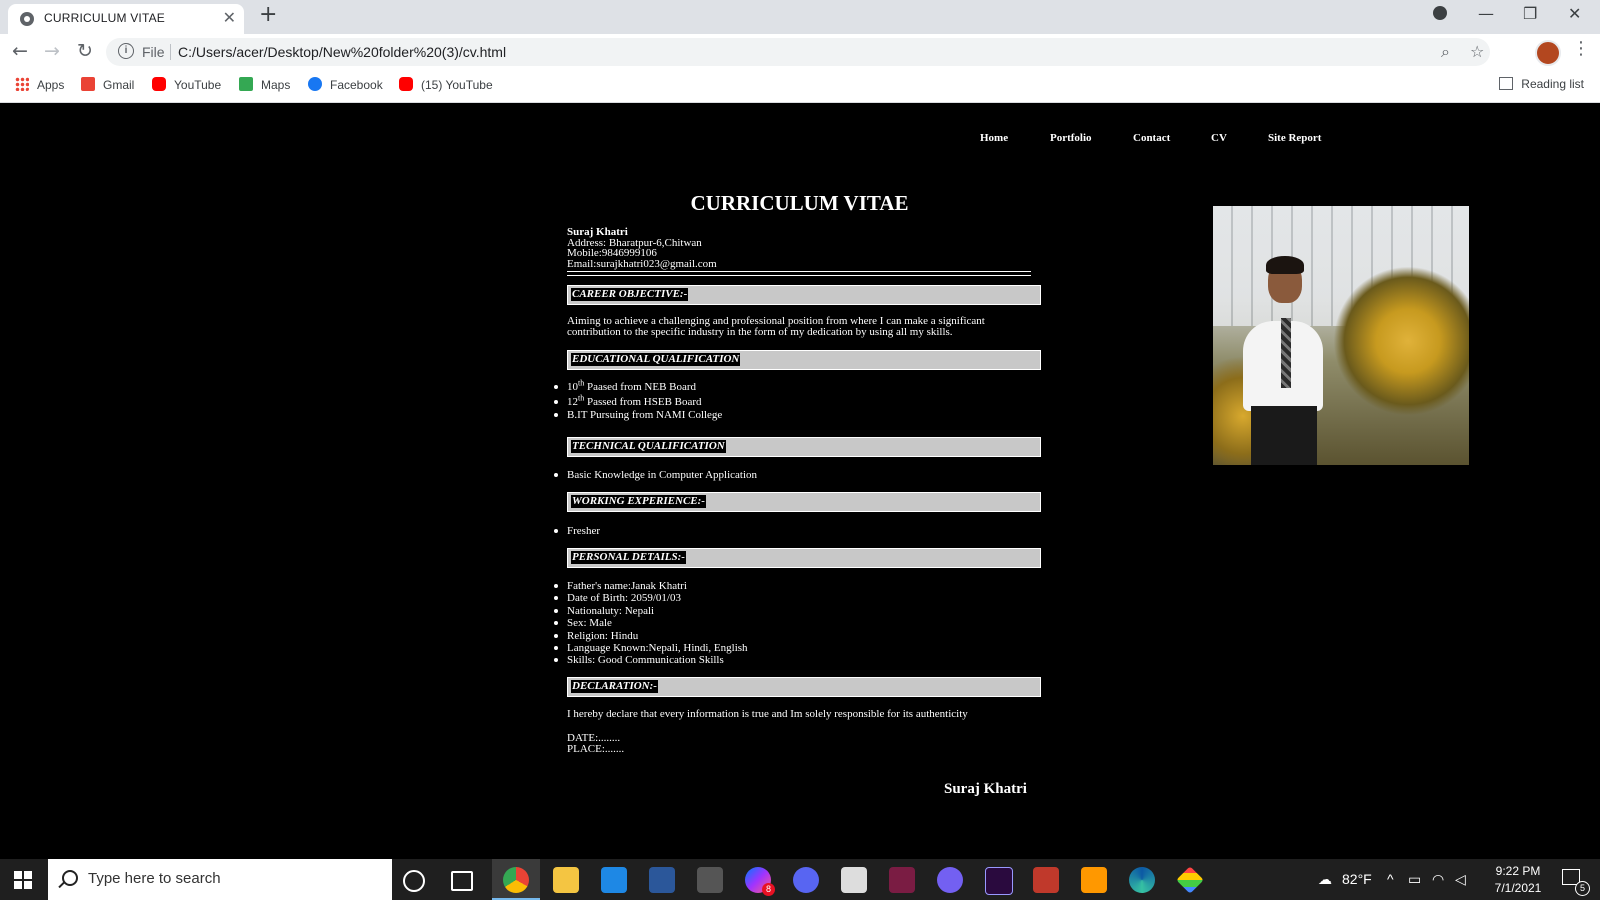 Image resolution: width=1600 pixels, height=900 pixels. I want to click on globe-icon, so click(27, 19).